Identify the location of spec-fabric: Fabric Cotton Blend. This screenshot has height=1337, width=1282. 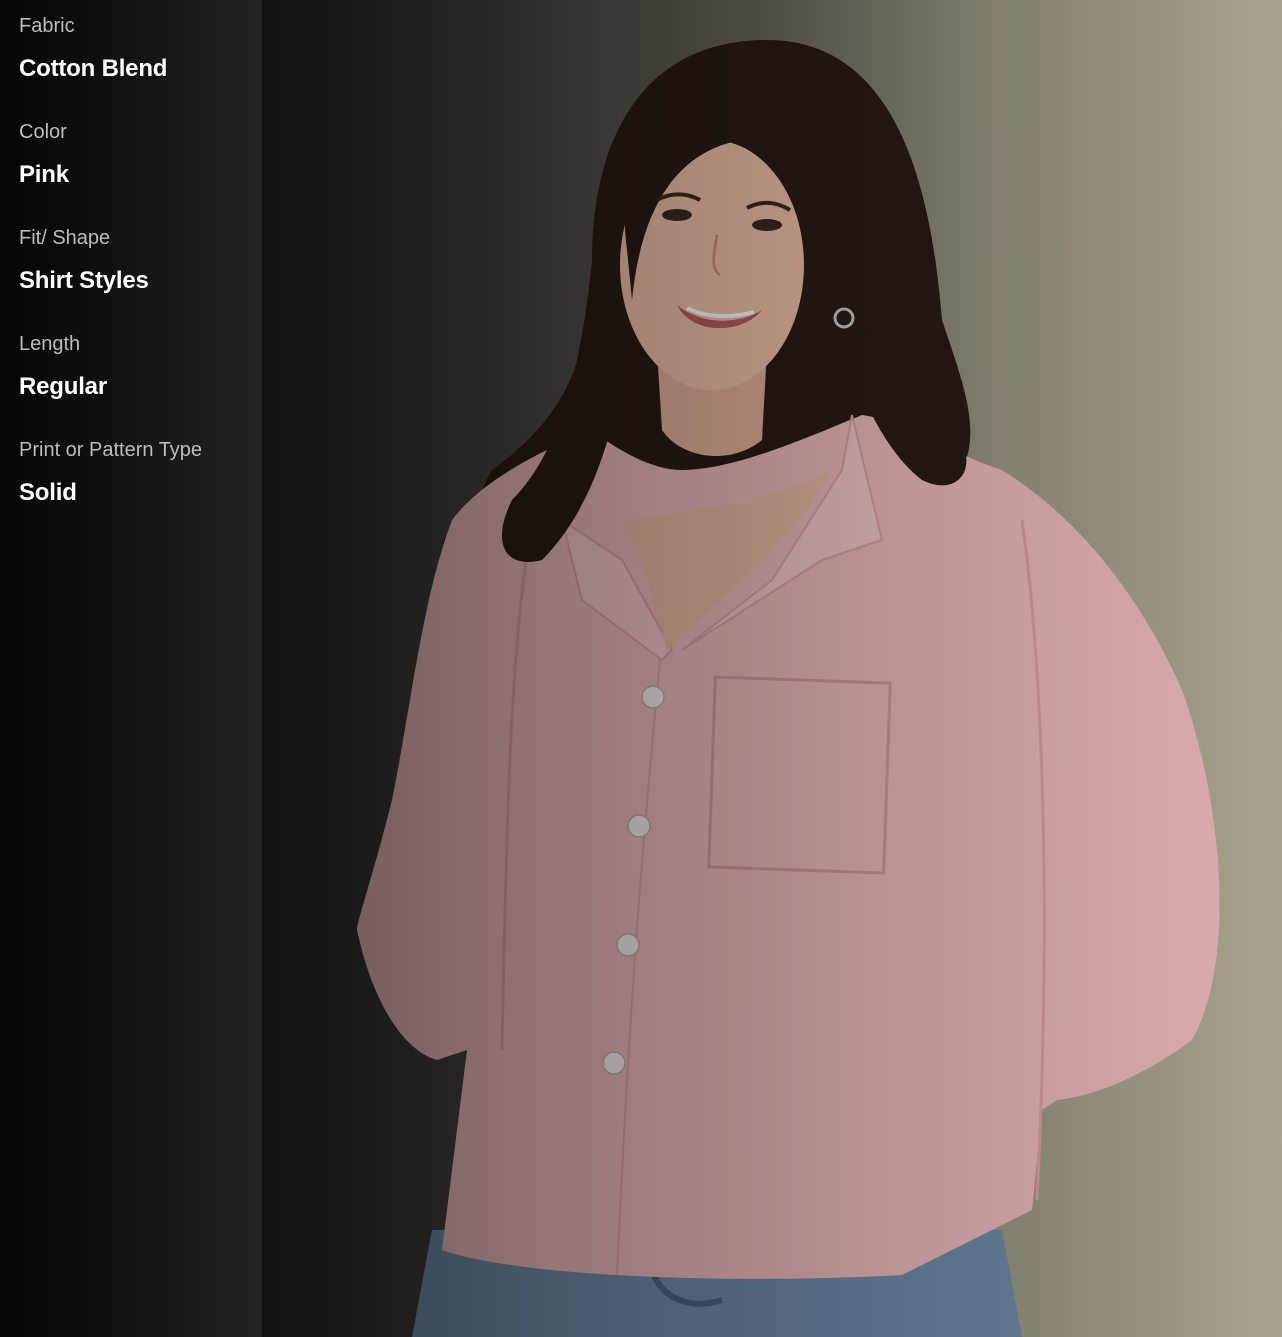
(140, 65).